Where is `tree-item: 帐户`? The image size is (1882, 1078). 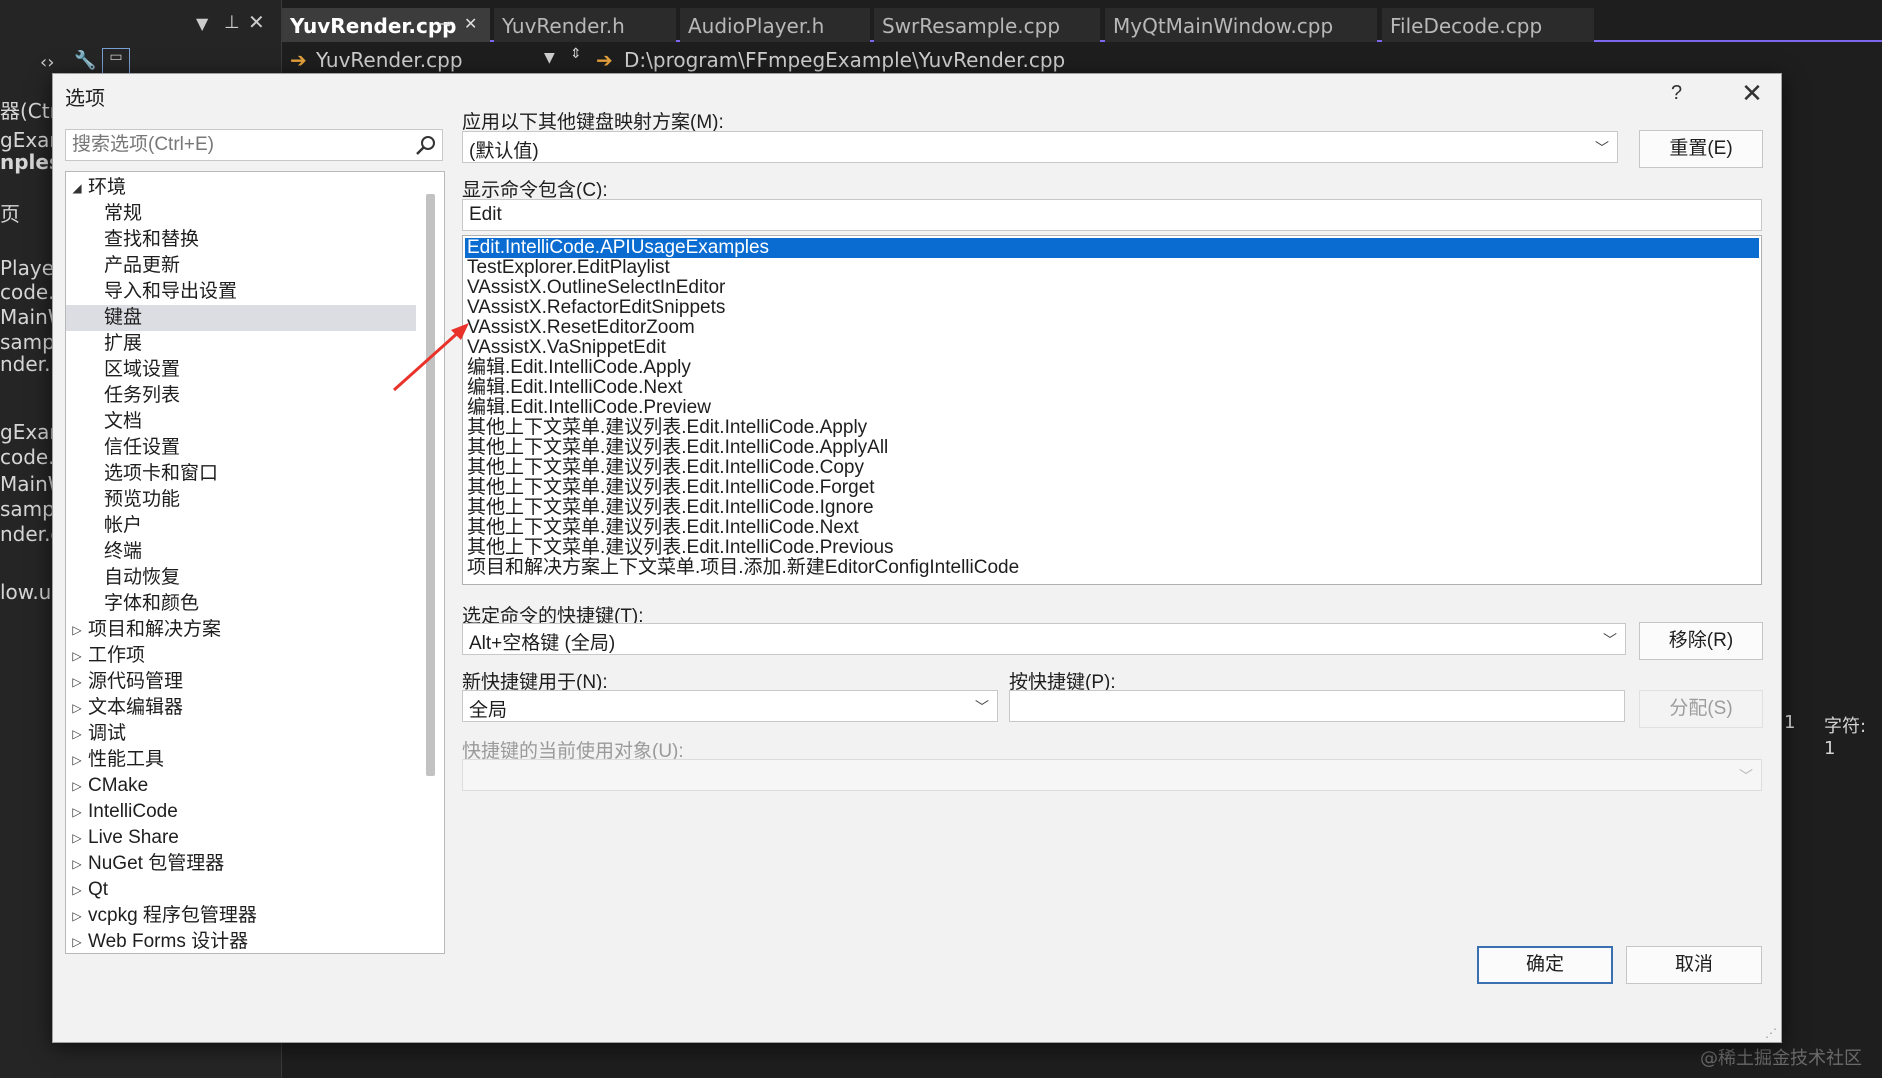 tree-item: 帐户 is located at coordinates (241, 526).